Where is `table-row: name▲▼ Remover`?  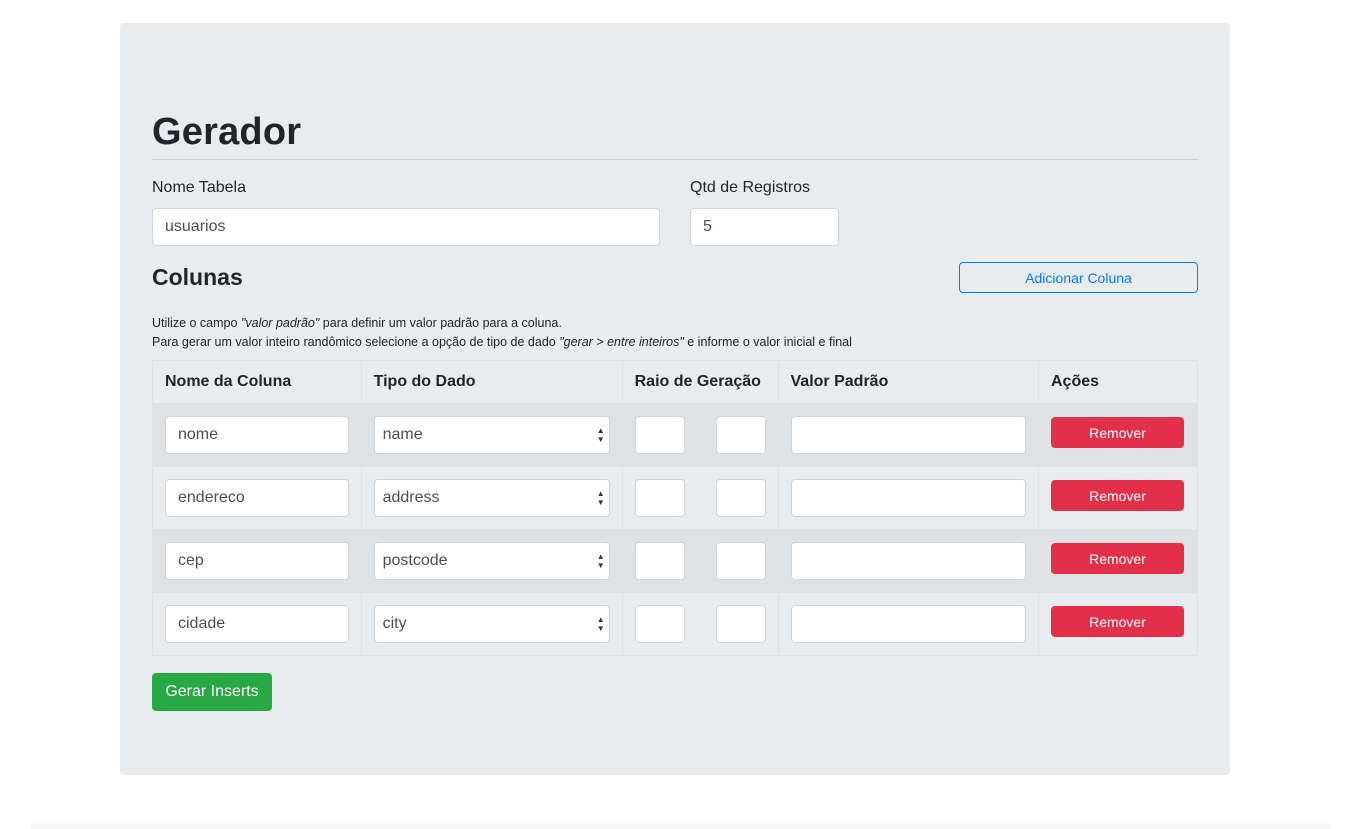 table-row: name▲▼ Remover is located at coordinates (675, 435).